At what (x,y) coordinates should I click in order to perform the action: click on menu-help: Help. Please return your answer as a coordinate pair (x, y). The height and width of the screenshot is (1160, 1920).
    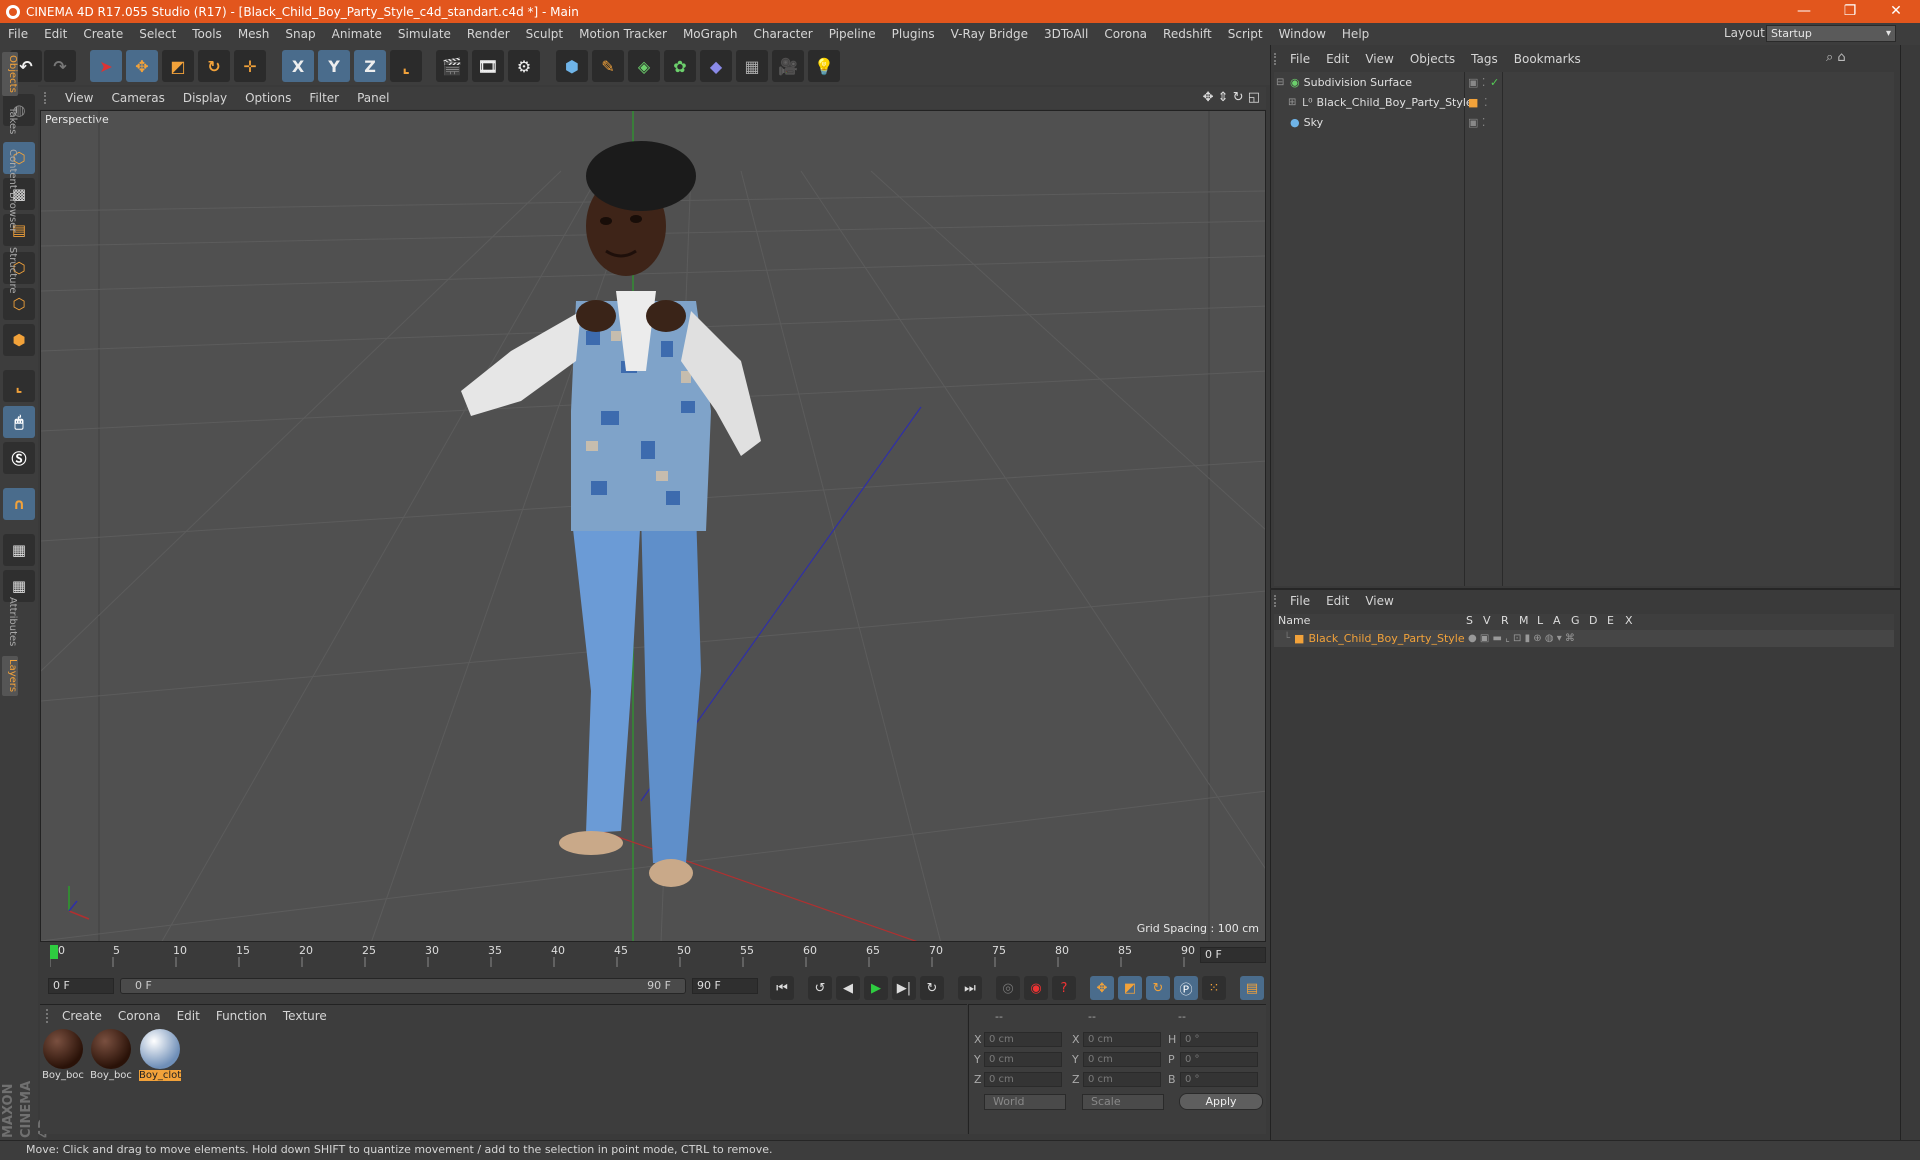
    Looking at the image, I should click on (1355, 34).